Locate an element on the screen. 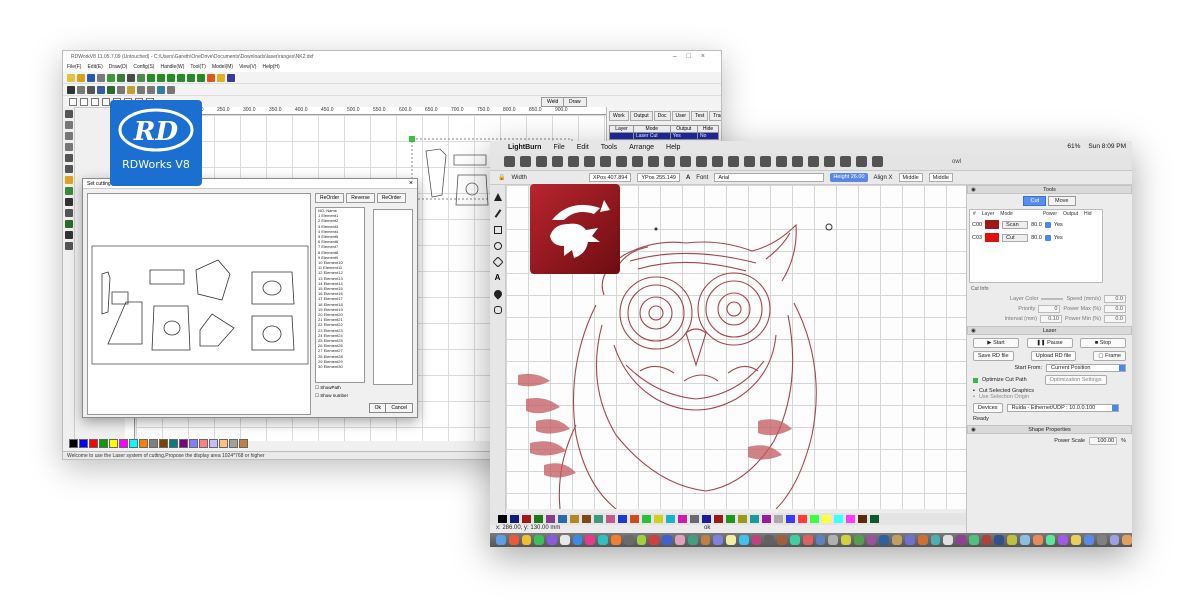 This screenshot has width=1200, height=600. menu-arrange: Arrange is located at coordinates (641, 147).